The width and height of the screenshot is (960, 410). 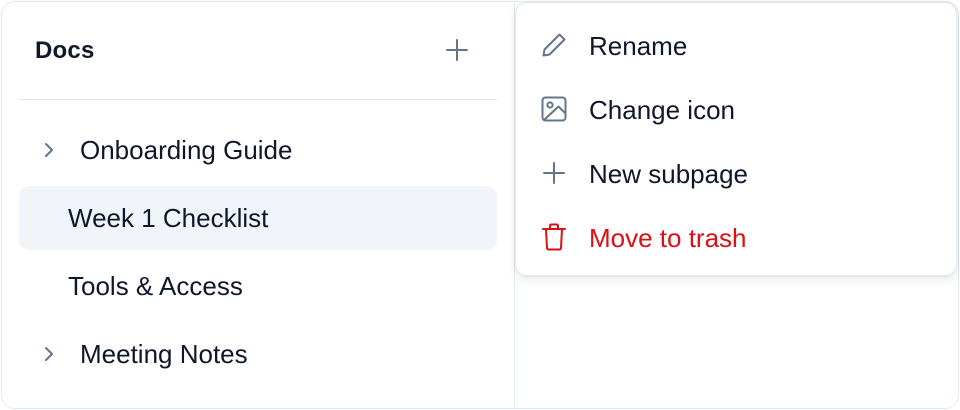 I want to click on menu-item-new-subpage: New subpage, so click(x=736, y=173).